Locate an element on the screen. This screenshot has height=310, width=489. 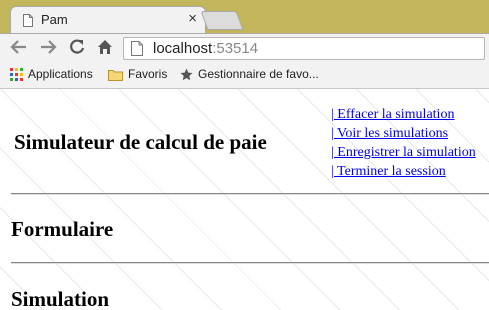
folder-icon is located at coordinates (115, 75).